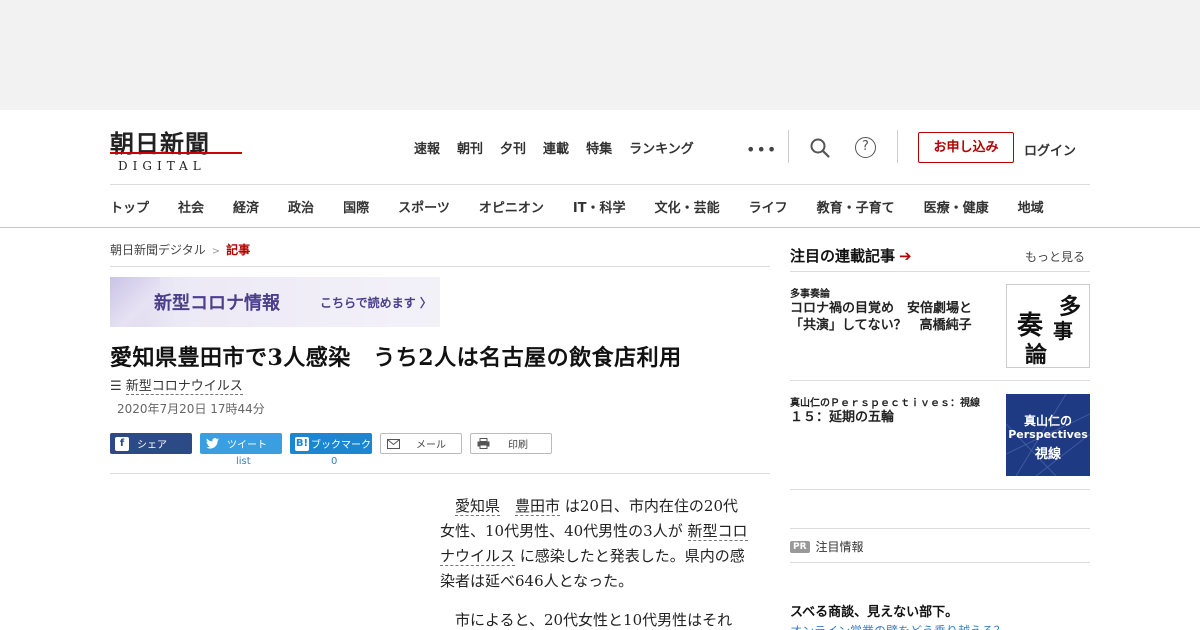 The width and height of the screenshot is (1200, 630). What do you see at coordinates (599, 147) in the screenshot?
I see `nav-tokushu: 特集` at bounding box center [599, 147].